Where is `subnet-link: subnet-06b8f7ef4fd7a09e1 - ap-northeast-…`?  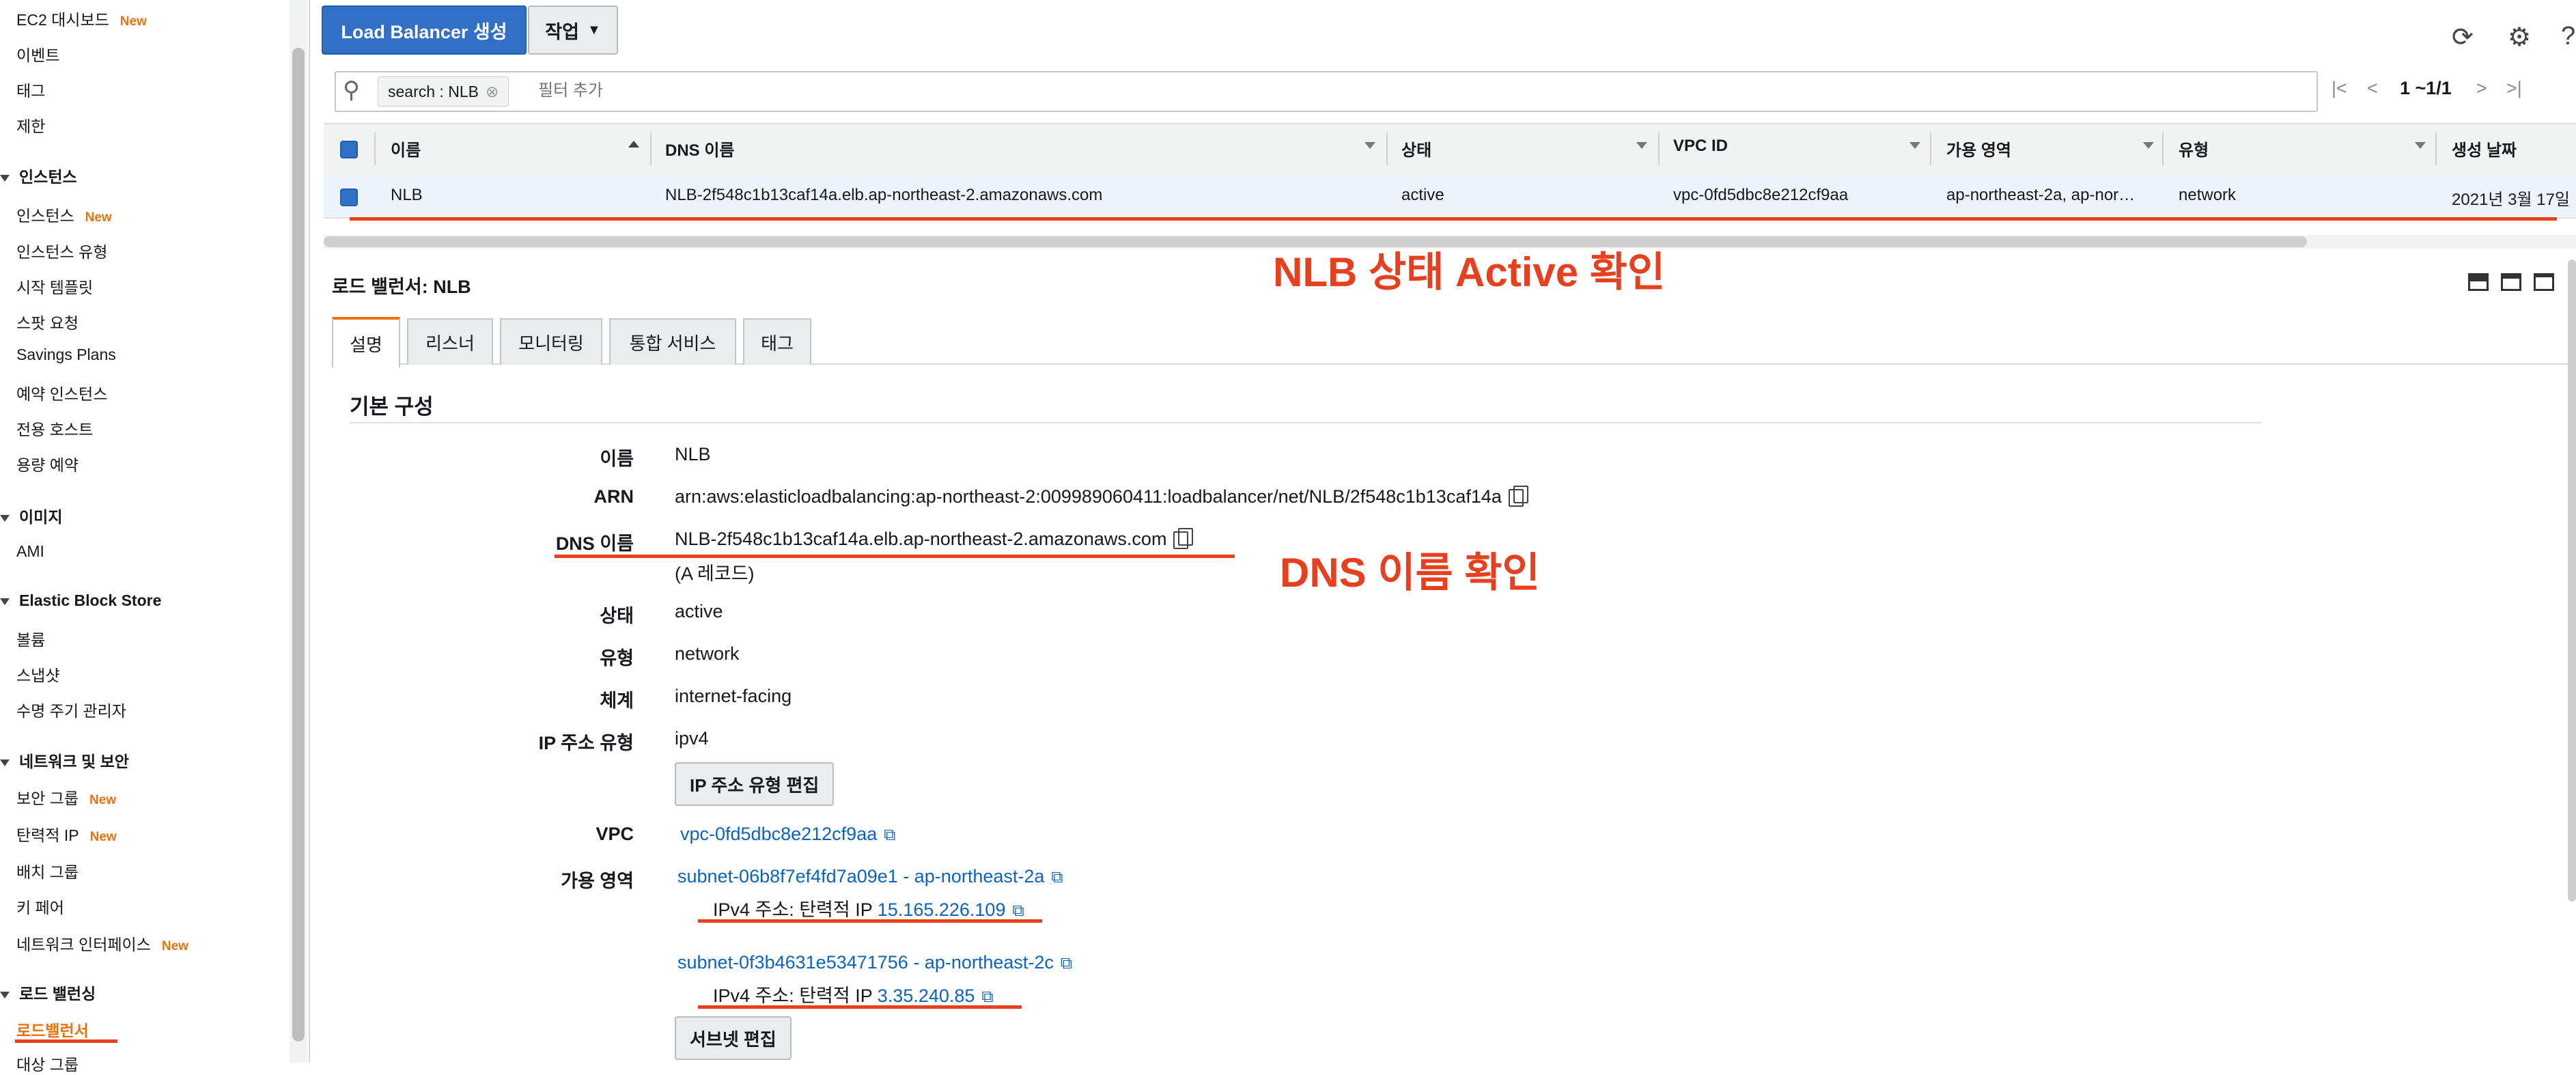
subnet-link: subnet-06b8f7ef4fd7a09e1 - ap-northeast-… is located at coordinates (860, 876).